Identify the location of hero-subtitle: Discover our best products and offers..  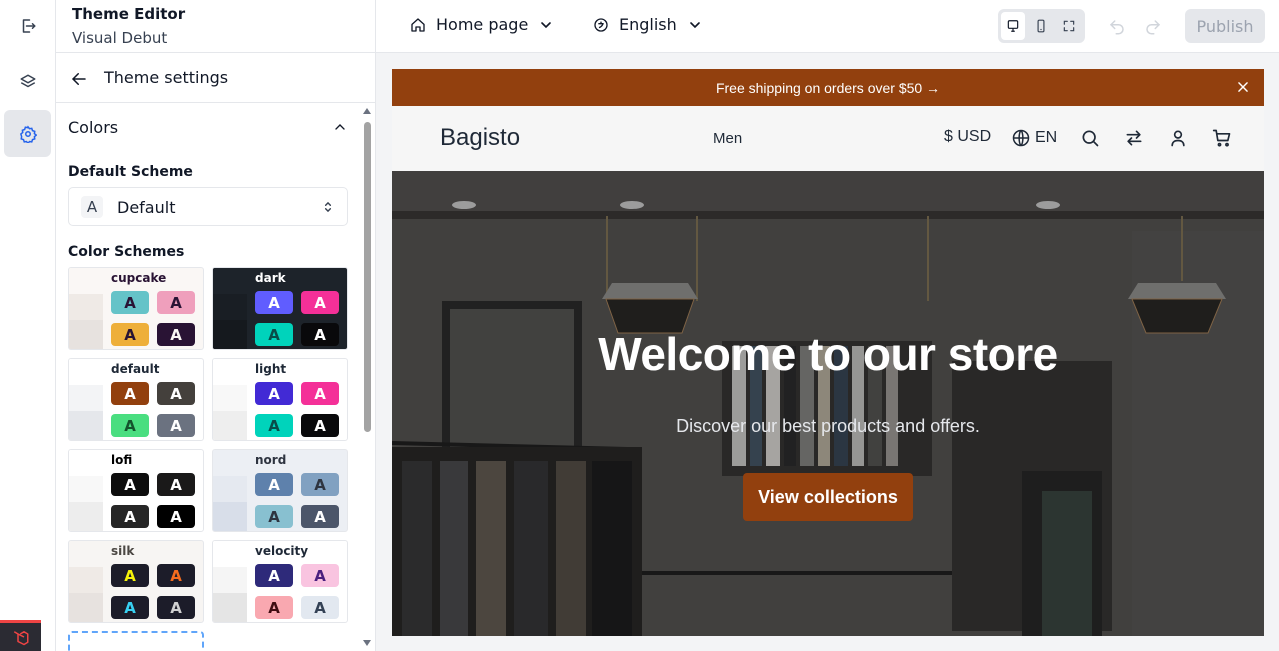
(828, 426).